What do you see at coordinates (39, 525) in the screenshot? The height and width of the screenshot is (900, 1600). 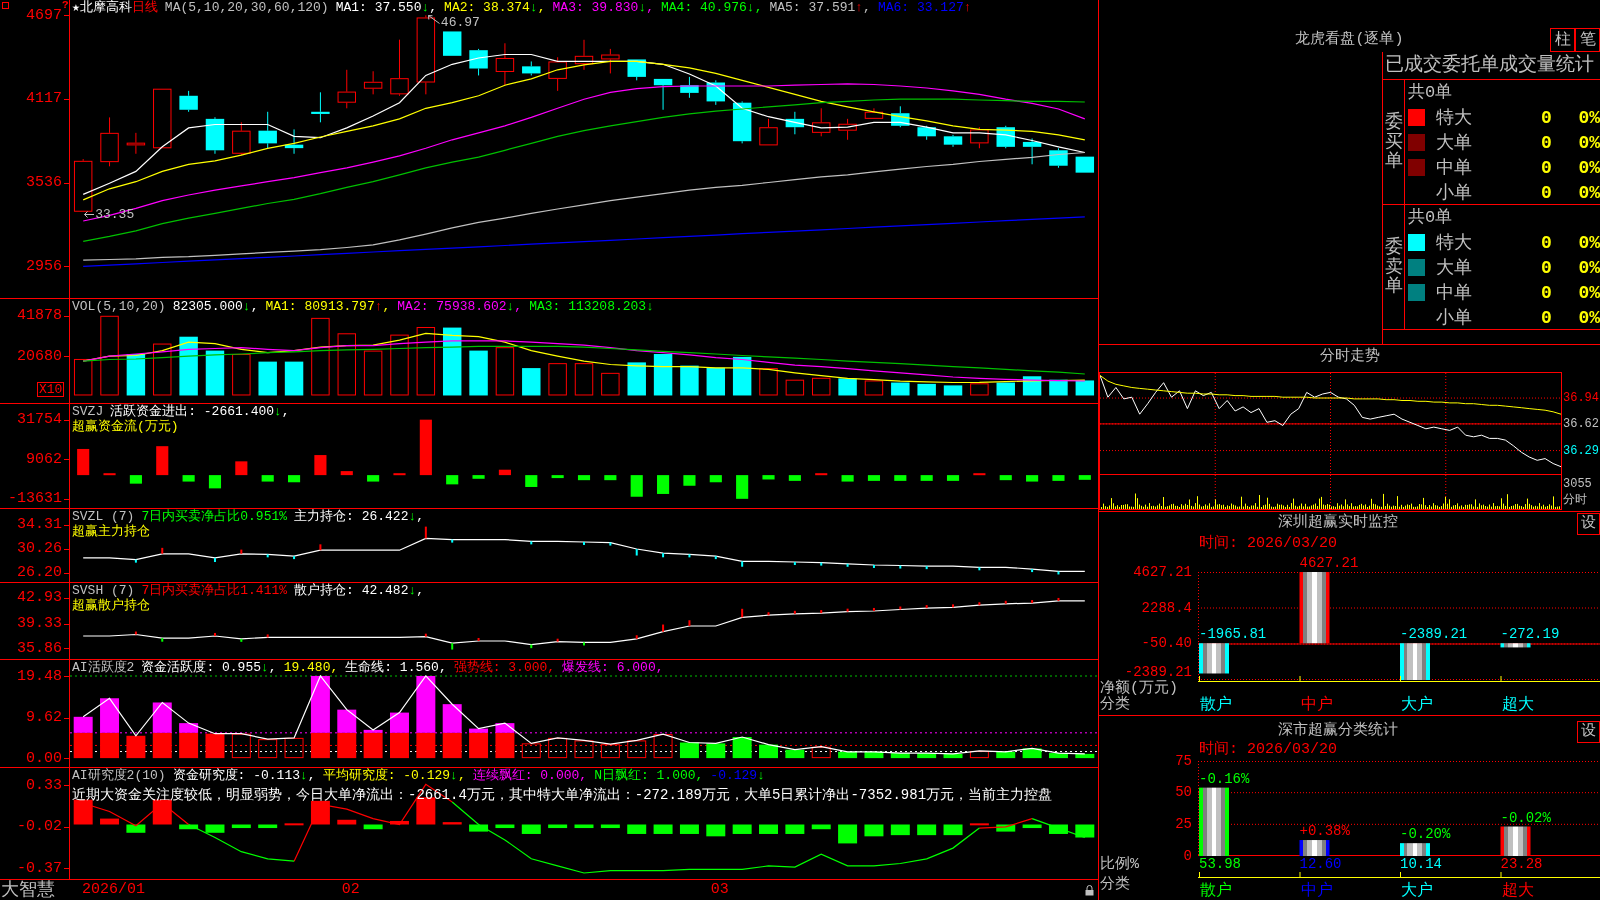 I see `axis-tick-label: 34.31` at bounding box center [39, 525].